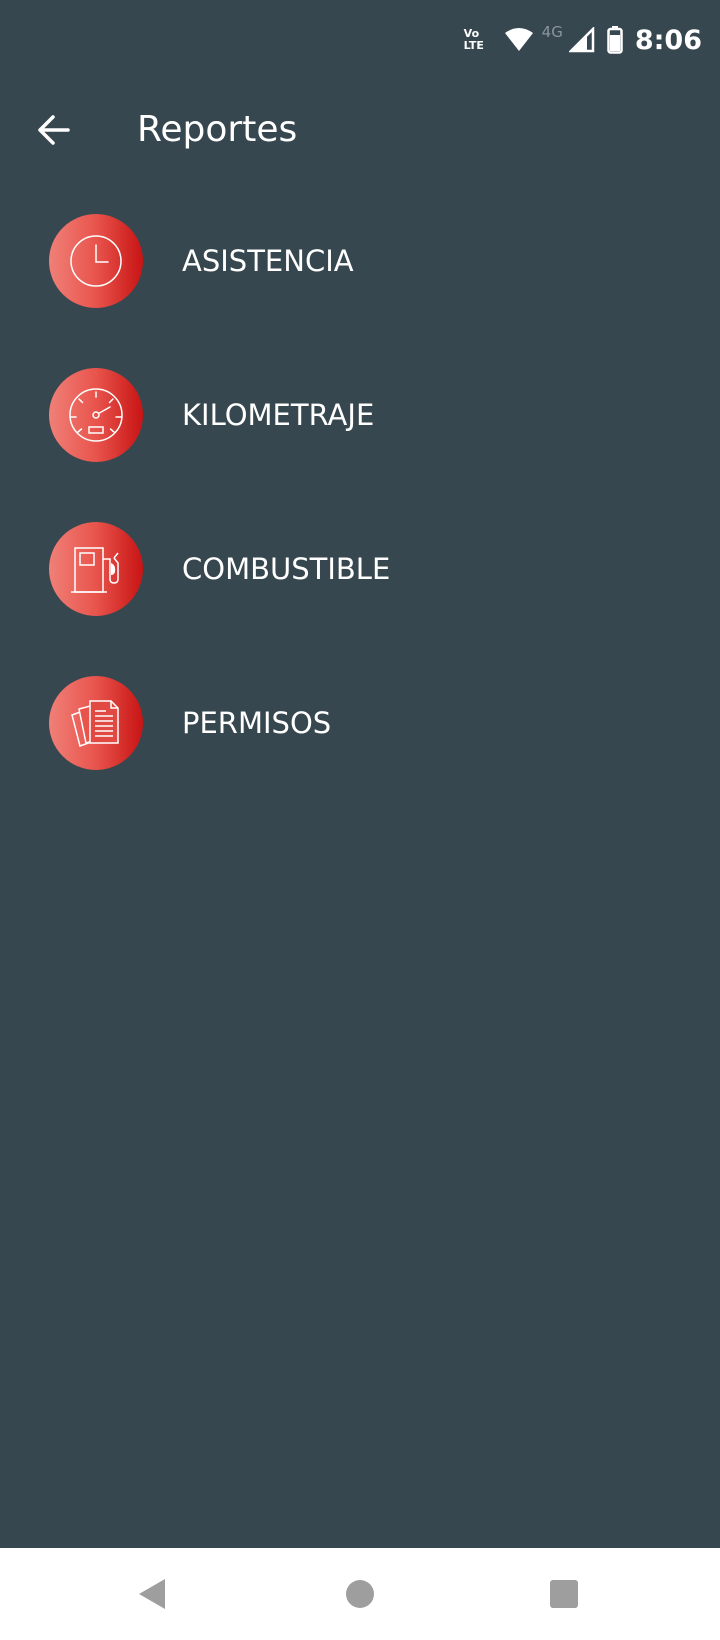 The image size is (720, 1640). I want to click on system-nav-bar, so click(360, 1594).